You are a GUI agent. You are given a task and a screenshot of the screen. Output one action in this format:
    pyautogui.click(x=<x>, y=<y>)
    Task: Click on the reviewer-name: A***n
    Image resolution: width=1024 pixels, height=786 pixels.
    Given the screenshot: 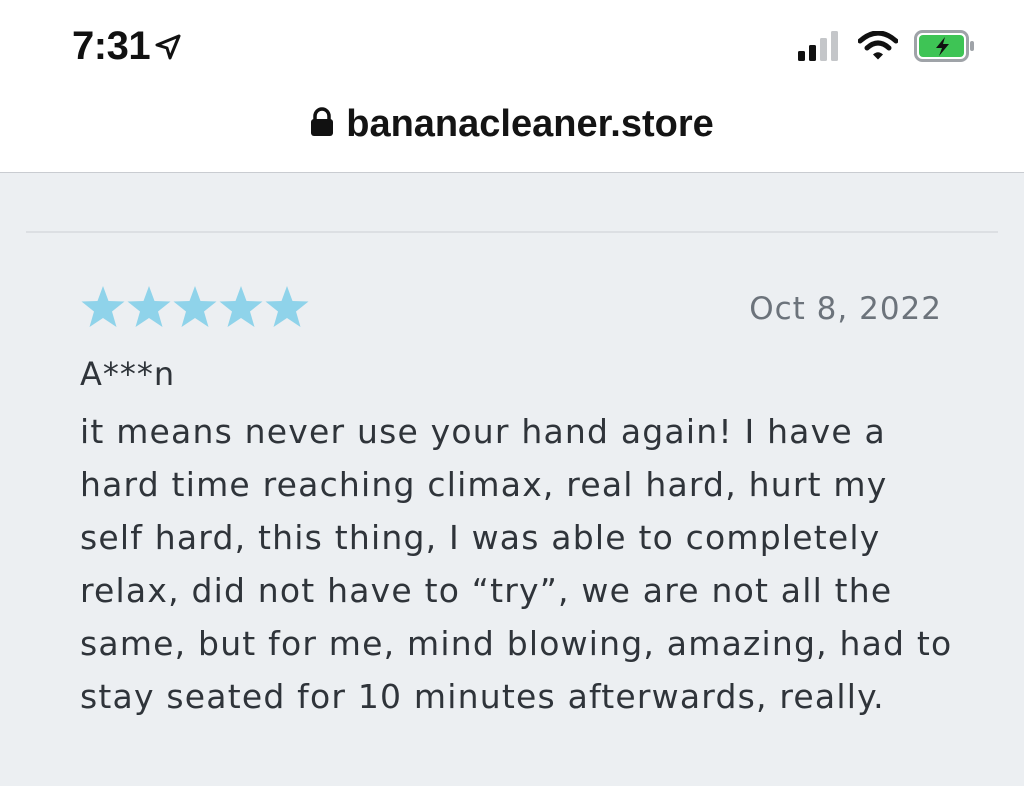 What is the action you would take?
    pyautogui.click(x=128, y=374)
    